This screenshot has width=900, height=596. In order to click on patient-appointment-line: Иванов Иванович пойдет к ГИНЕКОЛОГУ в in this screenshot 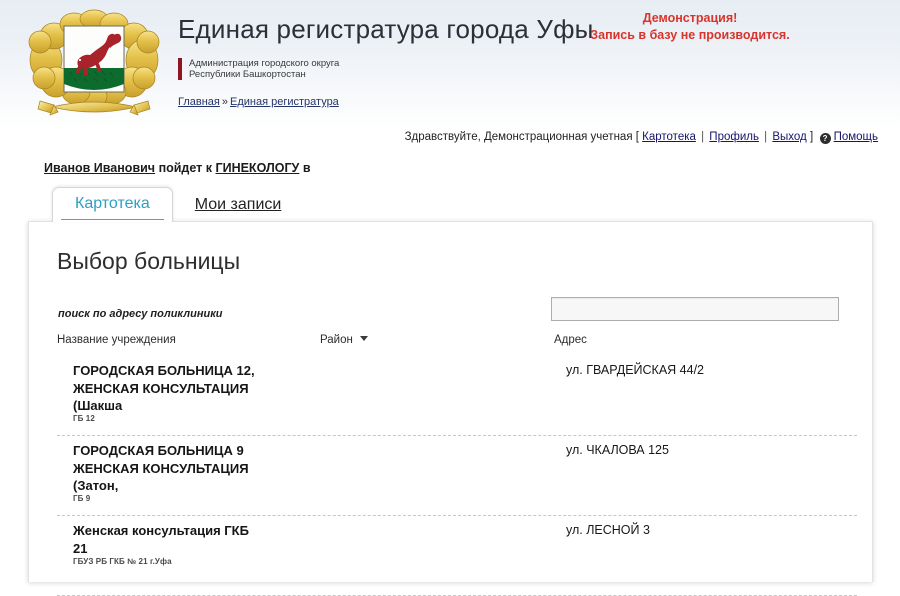, I will do `click(177, 168)`.